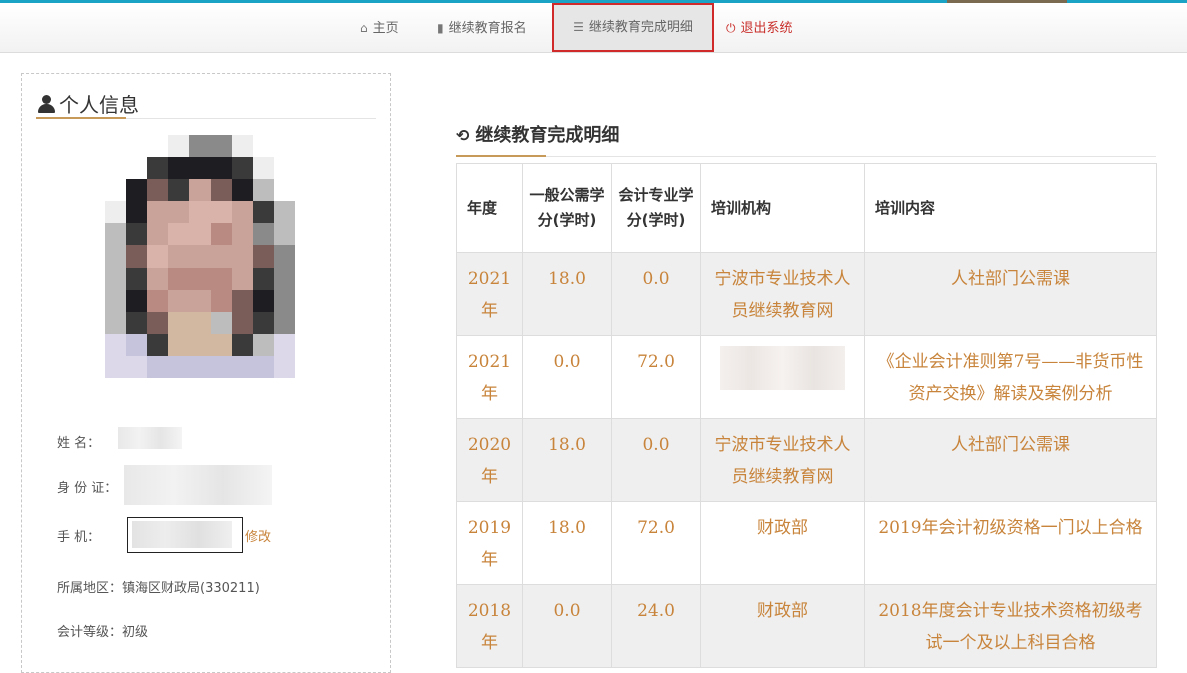  What do you see at coordinates (806, 543) in the screenshot?
I see `table-row: 2019年 18.0 72.0 财政部 2019年会计初级资格一门以上合格` at bounding box center [806, 543].